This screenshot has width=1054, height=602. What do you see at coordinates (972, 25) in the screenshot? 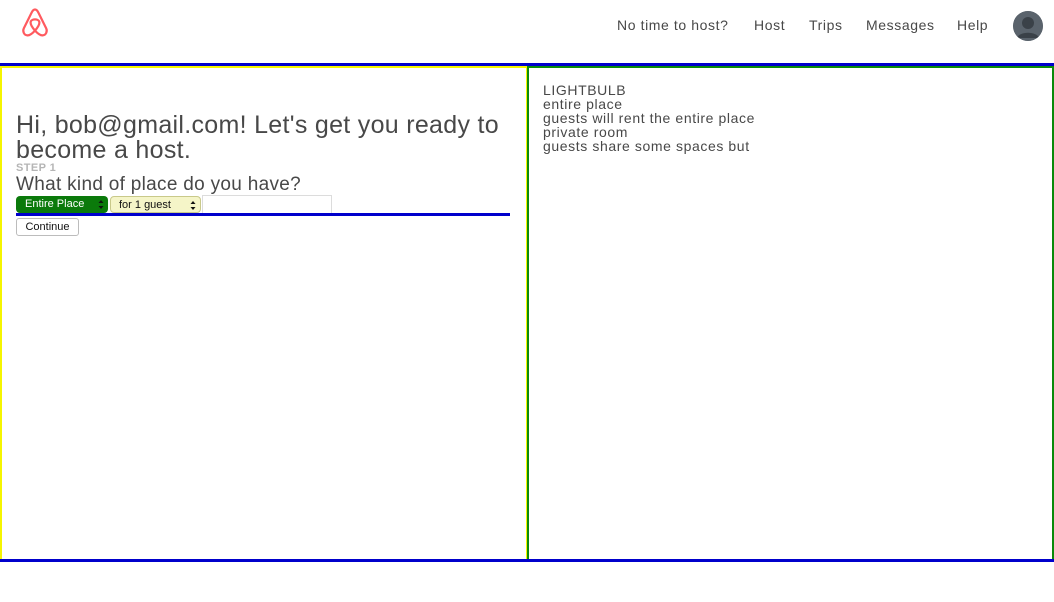
I see `nav-help: Help` at bounding box center [972, 25].